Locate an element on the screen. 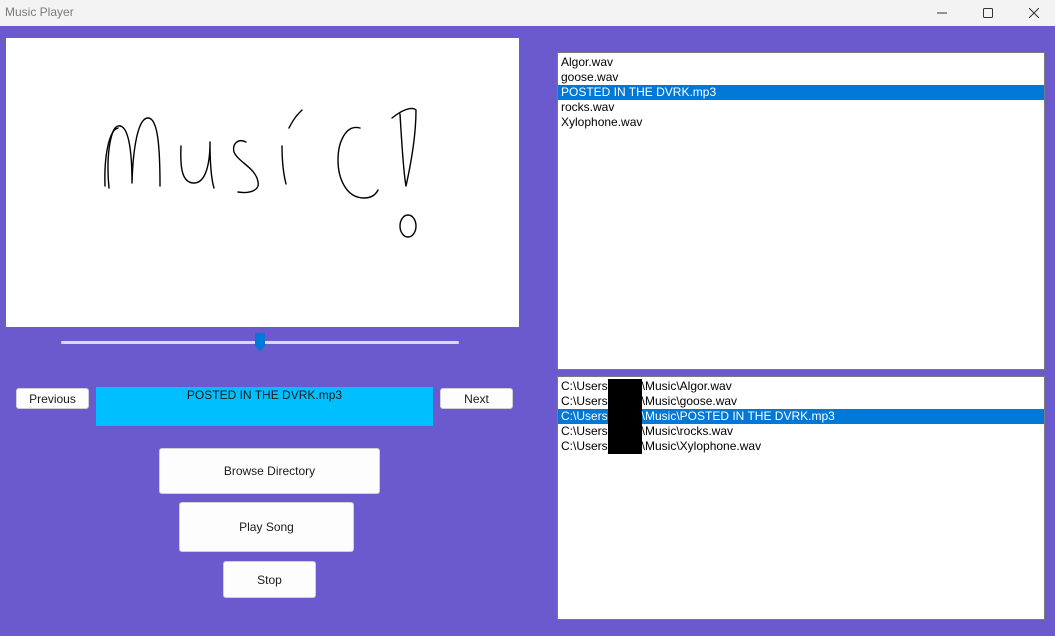  maximize-icon is located at coordinates (988, 13).